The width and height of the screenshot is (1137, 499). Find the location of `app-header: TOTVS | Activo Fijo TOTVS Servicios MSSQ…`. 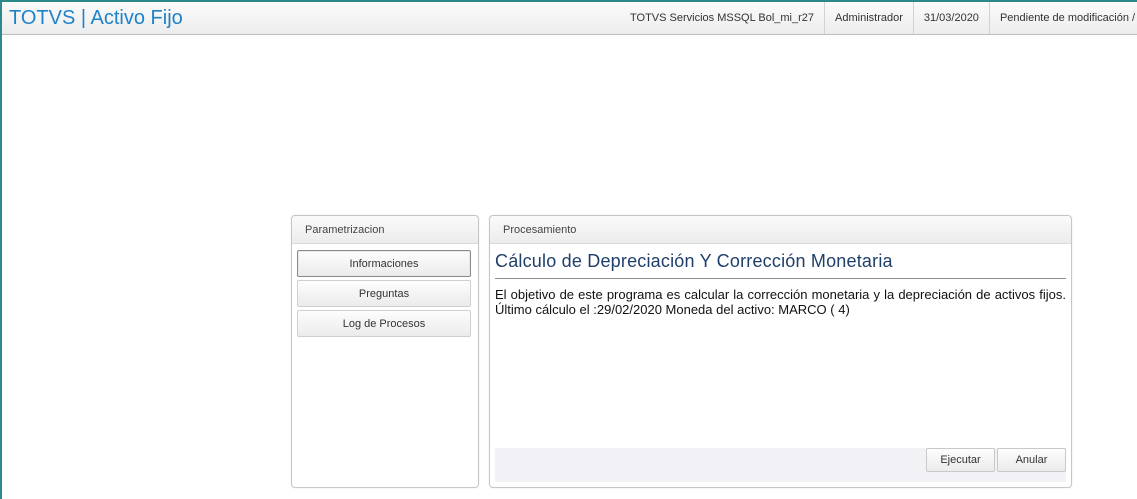

app-header: TOTVS | Activo Fijo TOTVS Servicios MSSQ… is located at coordinates (569, 18).